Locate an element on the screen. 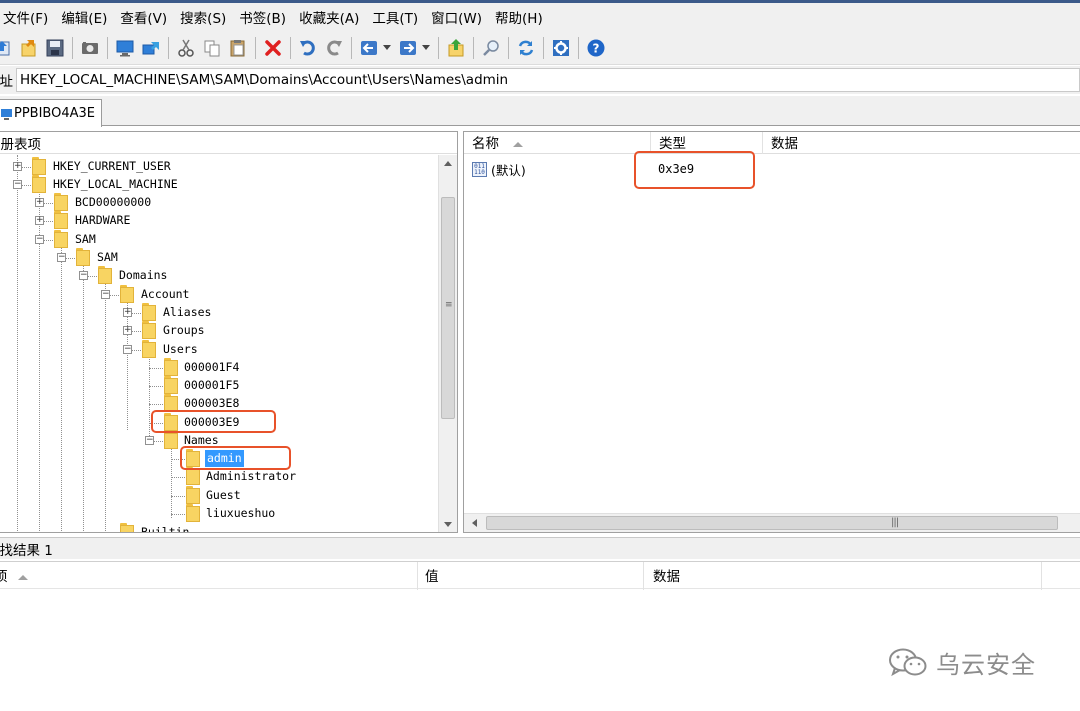 This screenshot has height=711, width=1080. scroll-up-icon is located at coordinates (448, 163).